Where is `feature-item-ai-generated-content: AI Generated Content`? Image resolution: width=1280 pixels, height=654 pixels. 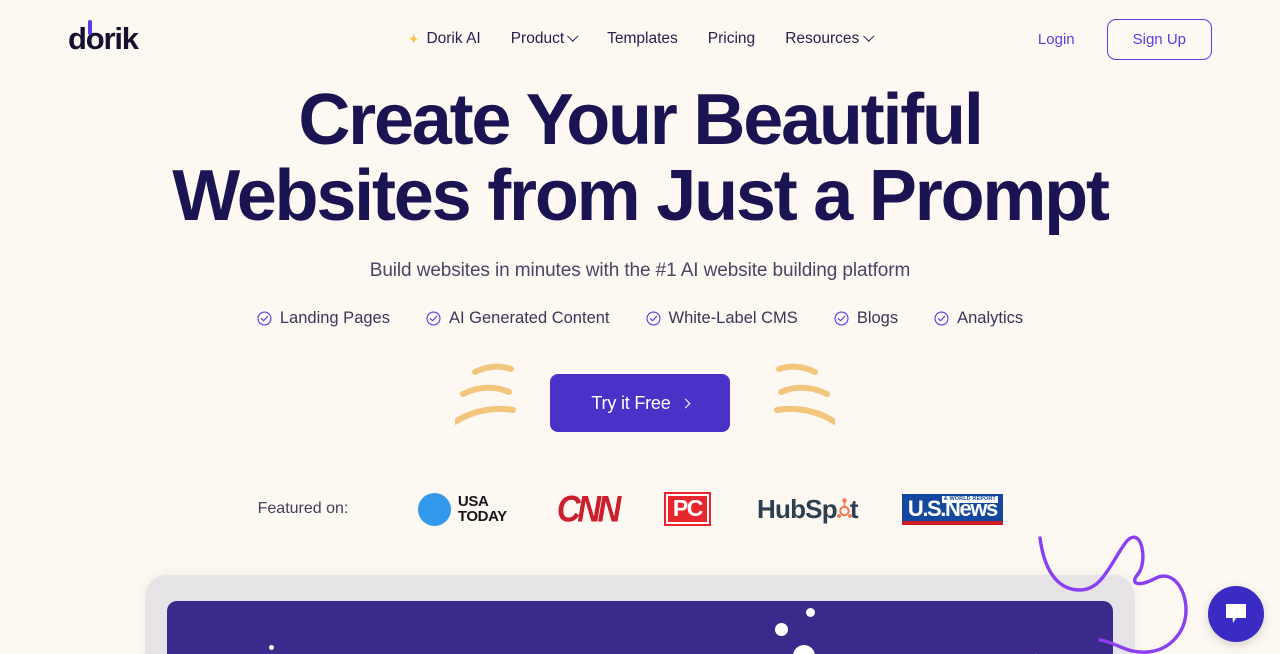
feature-item-ai-generated-content: AI Generated Content is located at coordinates (518, 318).